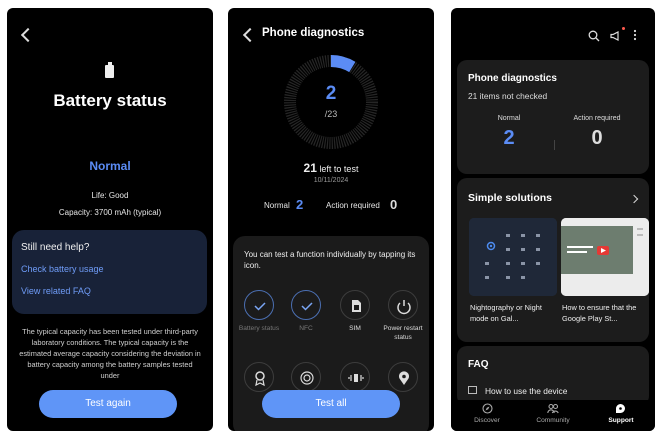 The height and width of the screenshot is (439, 660). Describe the element at coordinates (621, 420) in the screenshot. I see `nav-support: Support` at that location.